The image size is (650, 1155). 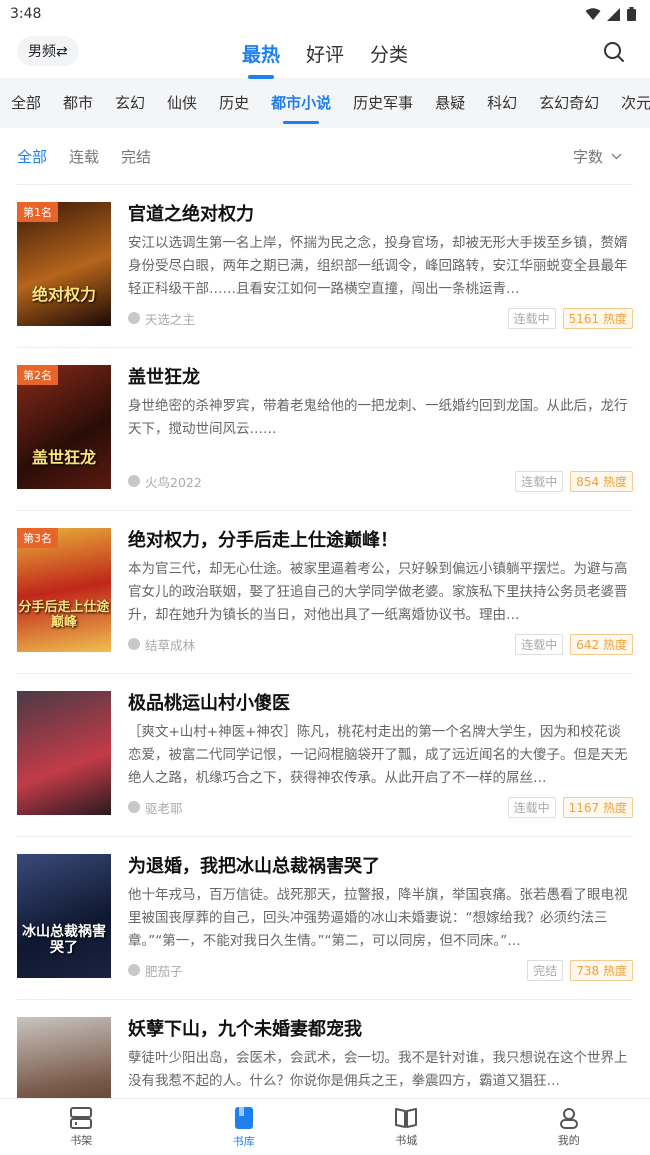 I want to click on category-urban-novel: 都市小说, so click(x=301, y=103).